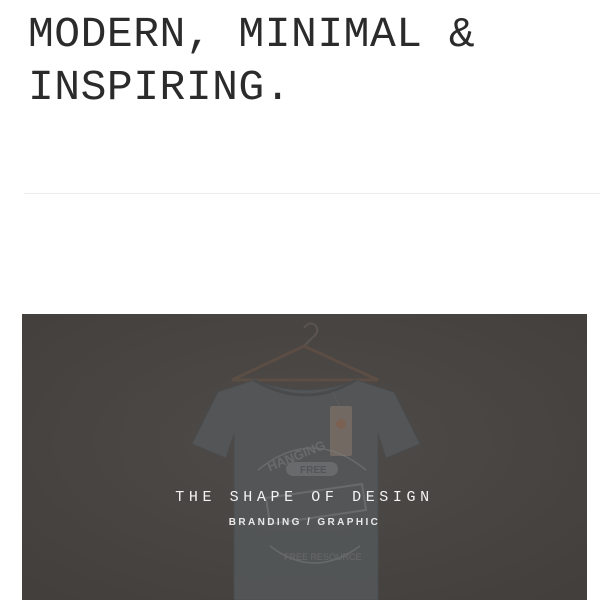  What do you see at coordinates (304, 498) in the screenshot?
I see `card-title: THE SHAPE OF DESIGN` at bounding box center [304, 498].